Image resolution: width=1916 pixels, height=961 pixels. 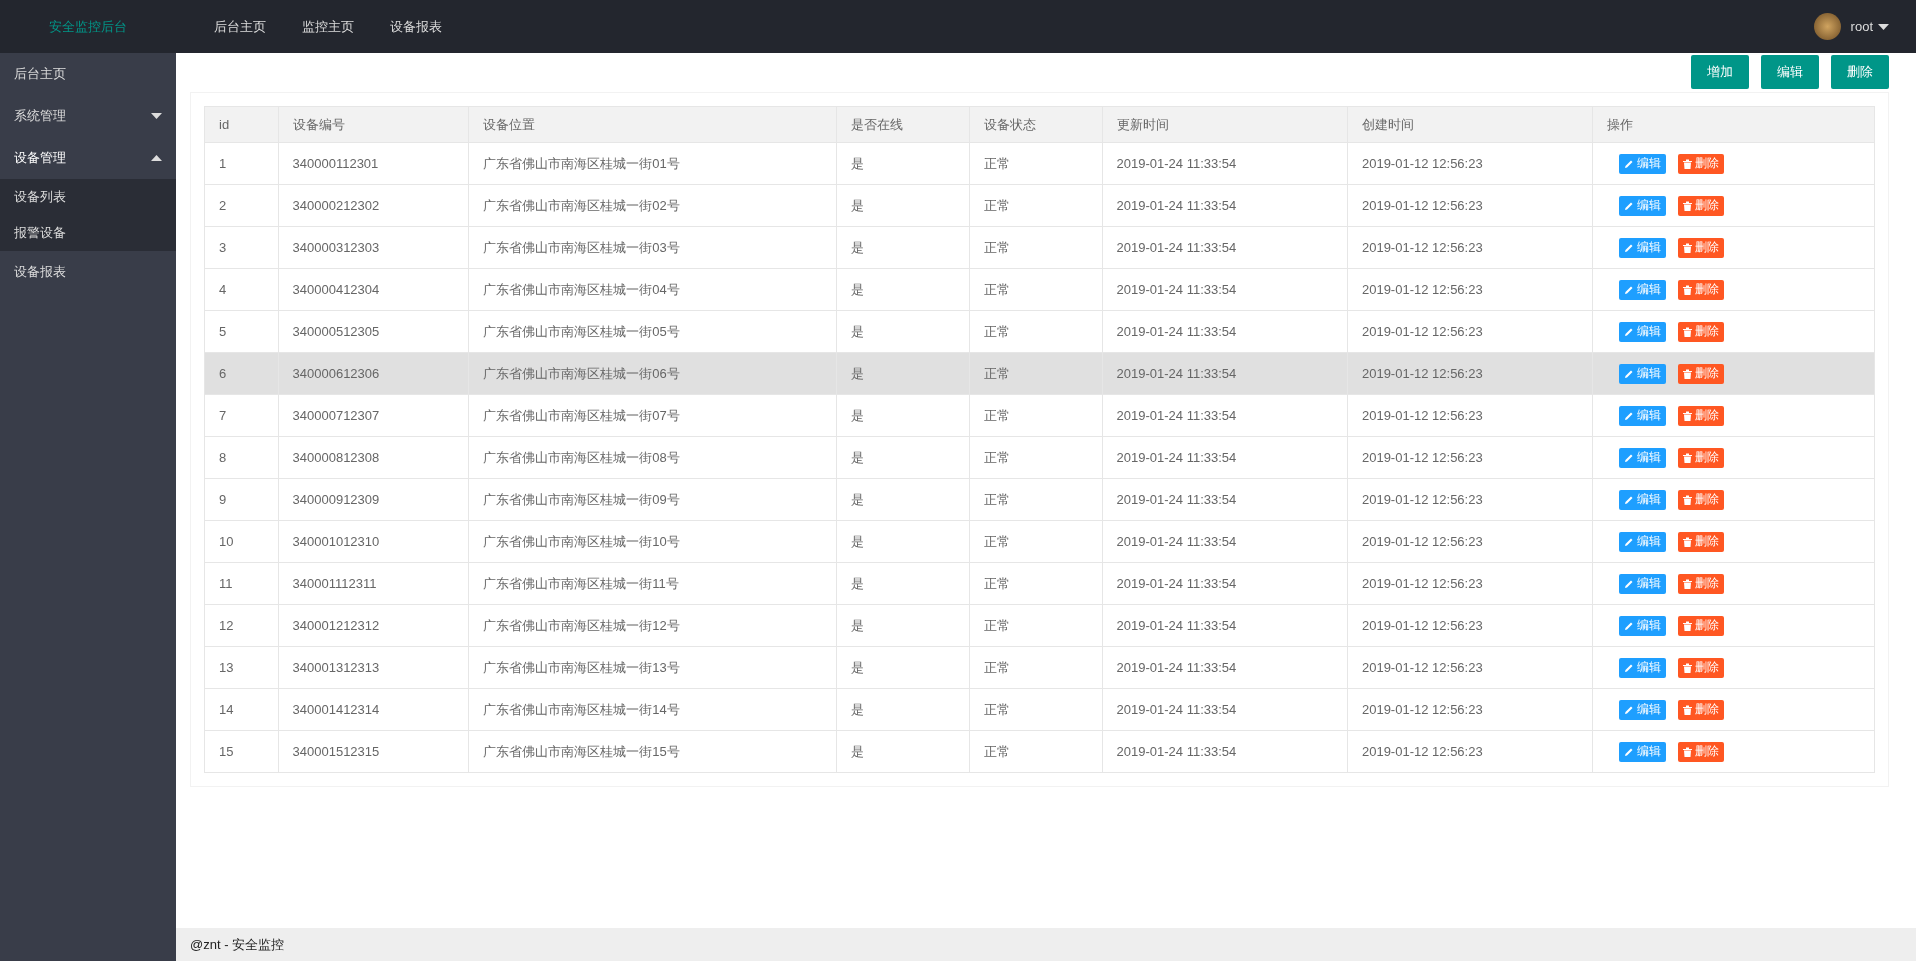 I want to click on user-menu: root, so click(x=1869, y=26).